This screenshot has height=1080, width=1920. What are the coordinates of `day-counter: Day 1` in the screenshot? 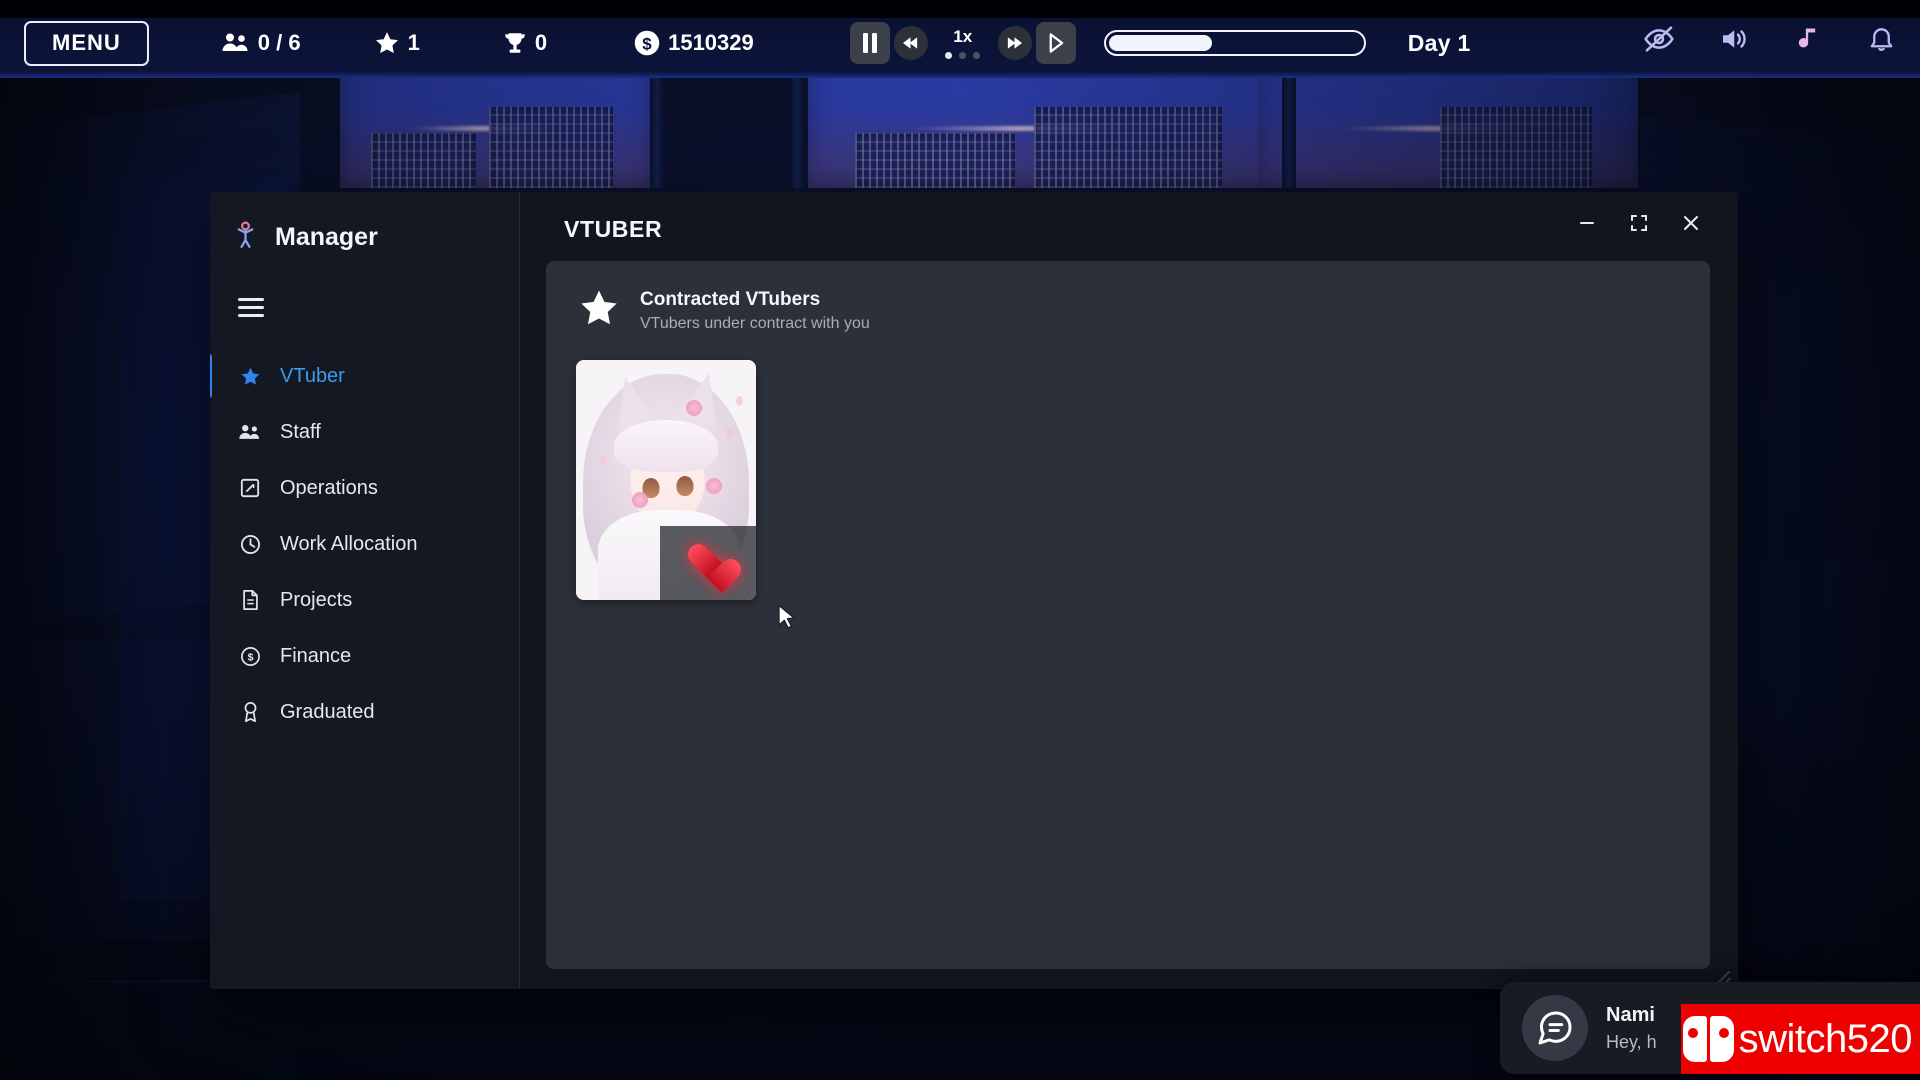 It's located at (1439, 42).